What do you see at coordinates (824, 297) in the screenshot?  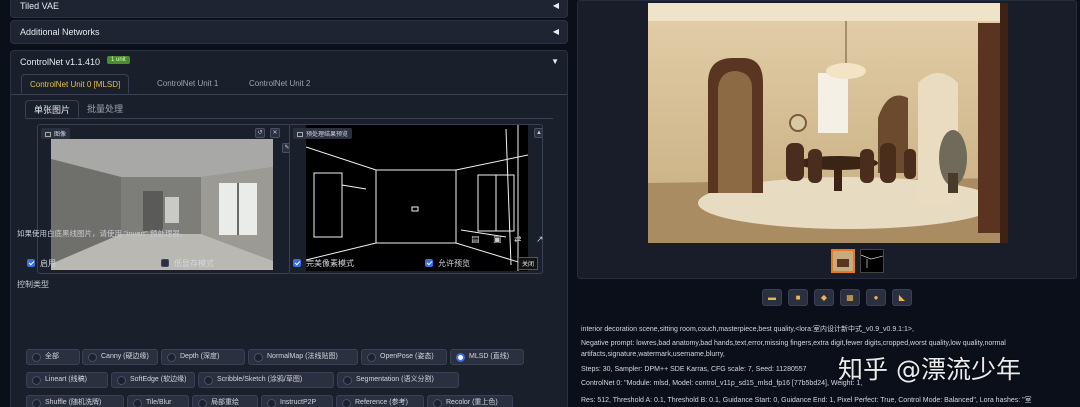 I see `zip-icon: ◆` at bounding box center [824, 297].